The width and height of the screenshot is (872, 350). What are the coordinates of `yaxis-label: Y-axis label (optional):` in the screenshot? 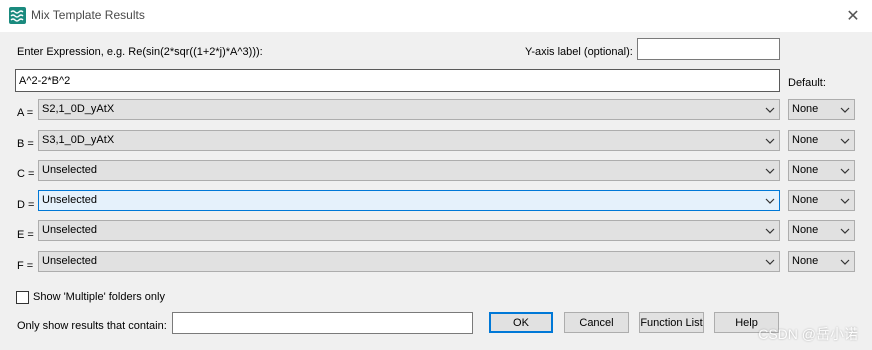 It's located at (579, 52).